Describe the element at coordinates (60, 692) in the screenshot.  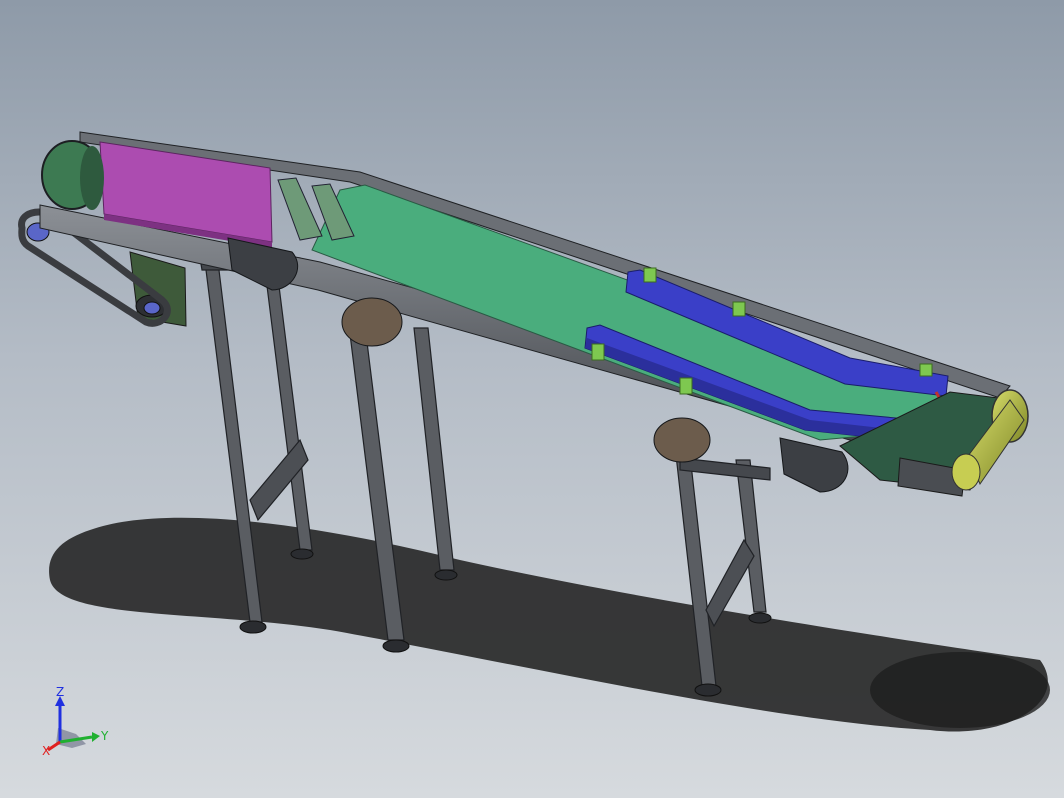
I see `triad-z-label: Z` at that location.